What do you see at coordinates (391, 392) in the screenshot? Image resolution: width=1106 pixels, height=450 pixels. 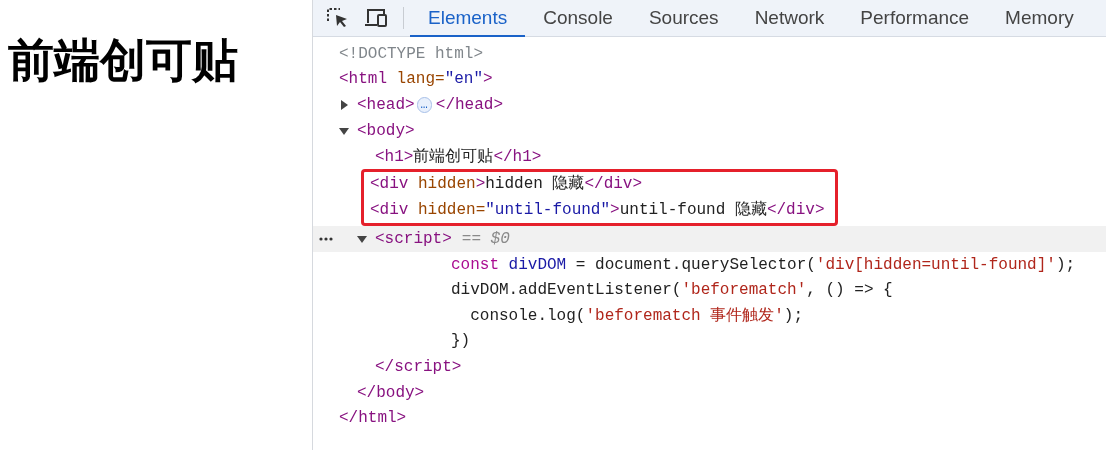 I see `code-line: </body>` at bounding box center [391, 392].